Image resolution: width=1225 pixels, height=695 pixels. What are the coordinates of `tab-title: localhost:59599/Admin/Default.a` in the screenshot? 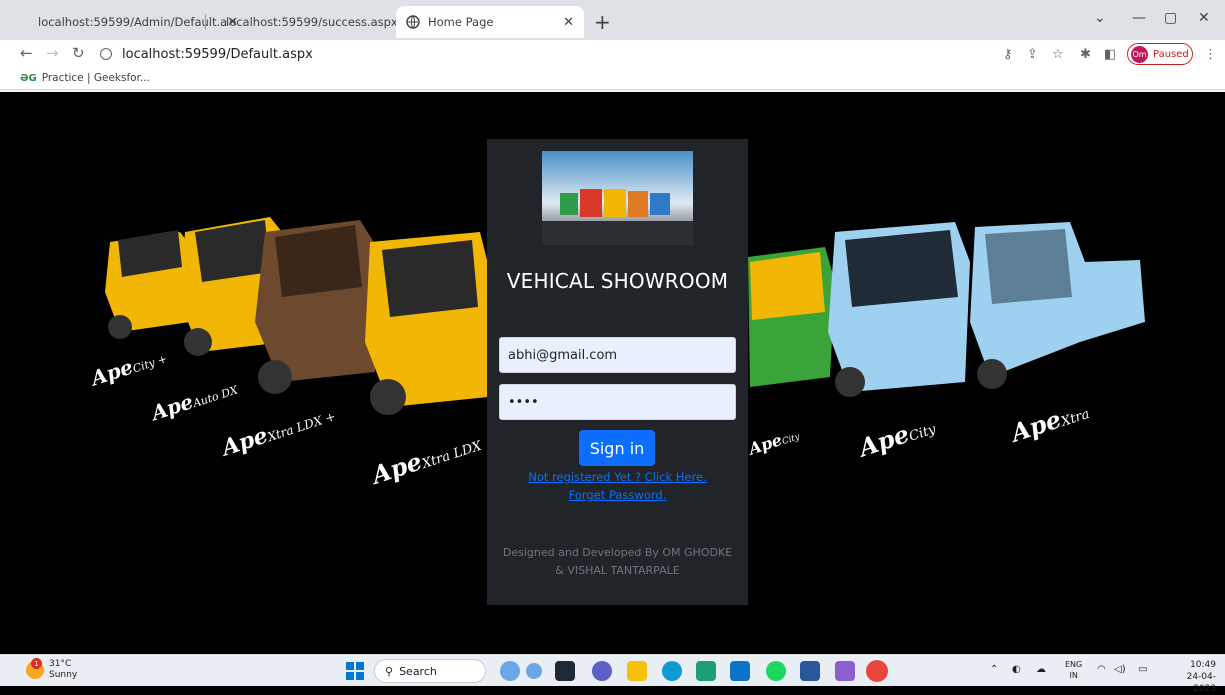 It's located at (133, 22).